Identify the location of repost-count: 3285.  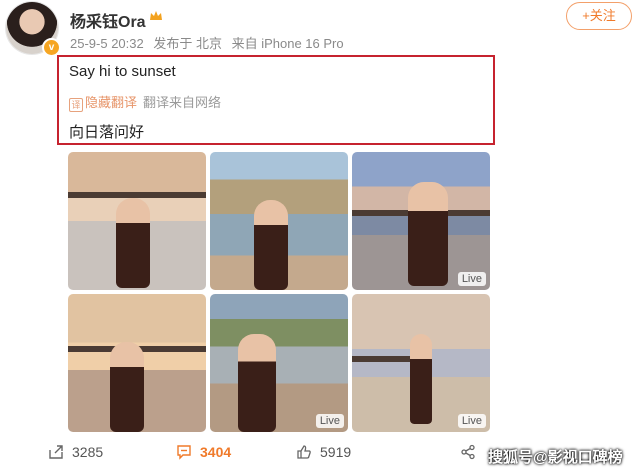
(88, 452).